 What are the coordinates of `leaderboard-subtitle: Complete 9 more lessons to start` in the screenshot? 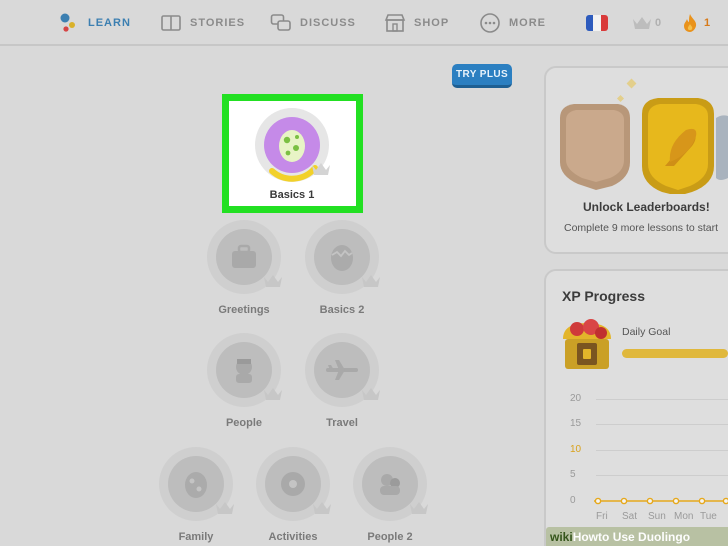 It's located at (641, 228).